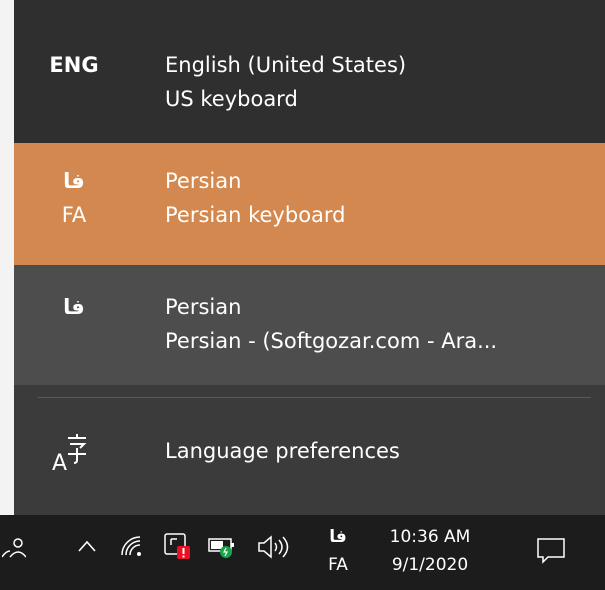 This screenshot has height=590, width=605. I want to click on clock-date: 9/1/2020, so click(430, 565).